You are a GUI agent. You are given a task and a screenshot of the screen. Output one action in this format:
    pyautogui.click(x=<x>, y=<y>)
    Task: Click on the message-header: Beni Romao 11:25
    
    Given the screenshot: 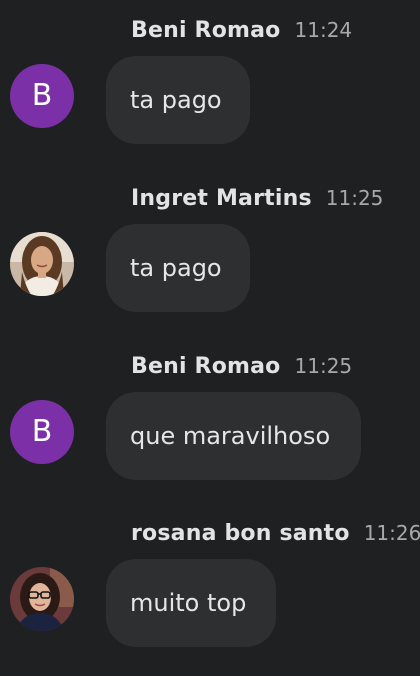 What is the action you would take?
    pyautogui.click(x=241, y=369)
    